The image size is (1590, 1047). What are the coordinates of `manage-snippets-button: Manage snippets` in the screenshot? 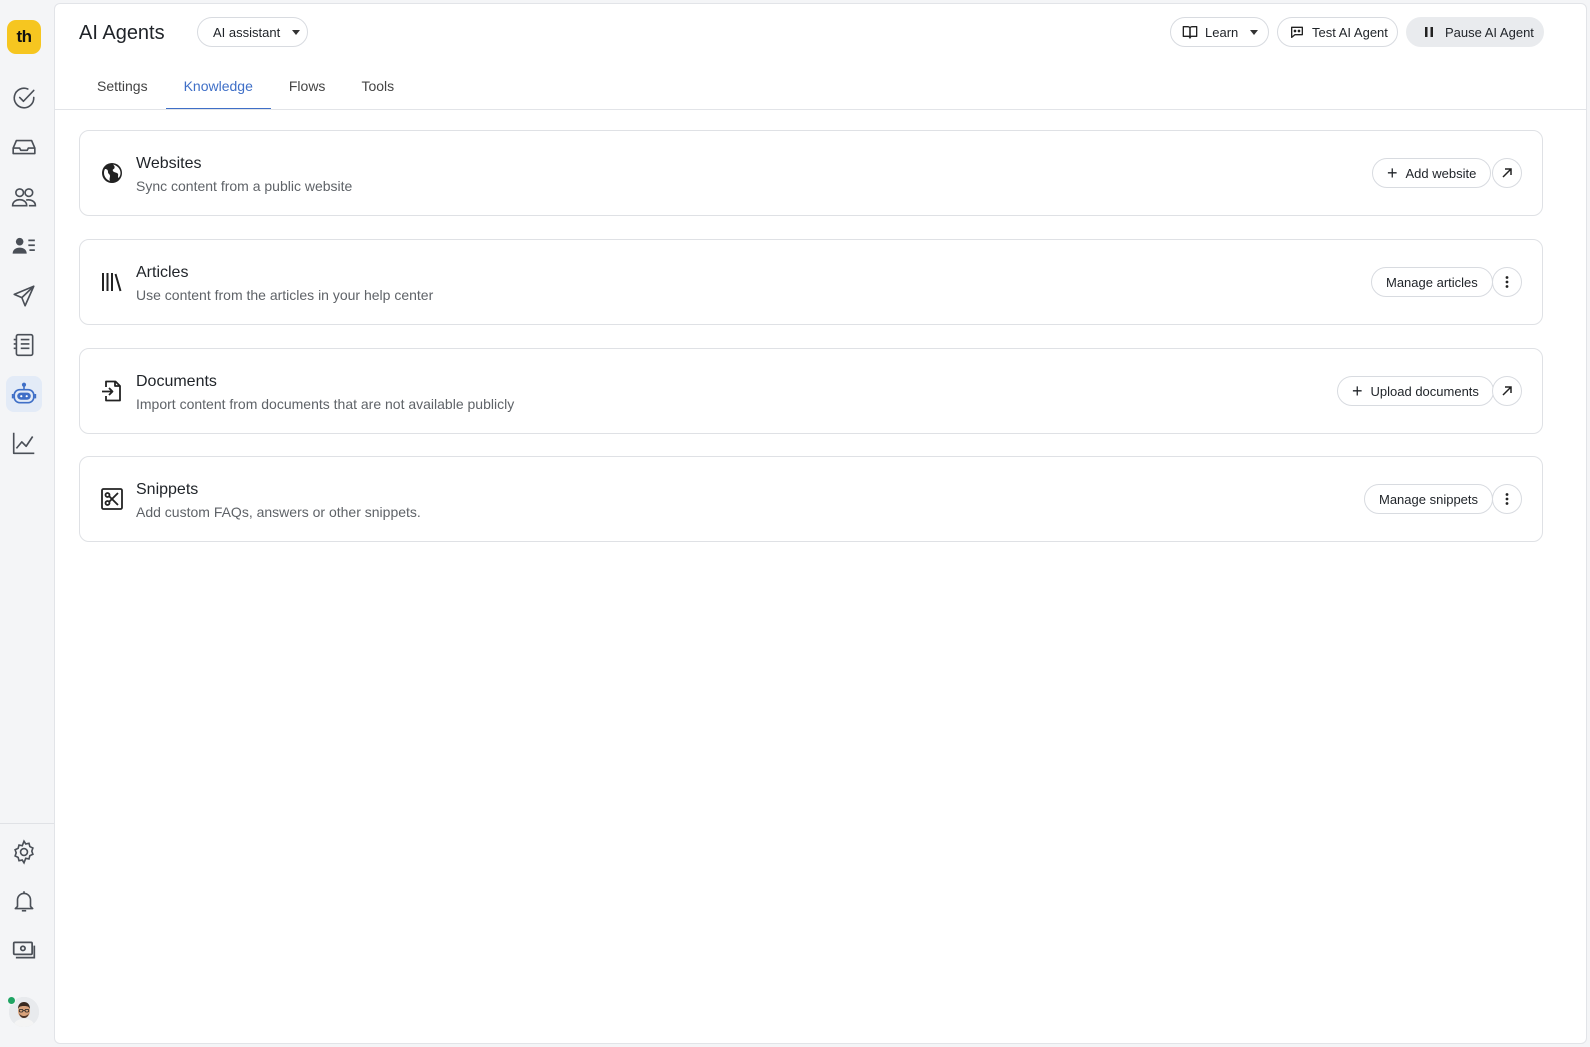 It's located at (1429, 499).